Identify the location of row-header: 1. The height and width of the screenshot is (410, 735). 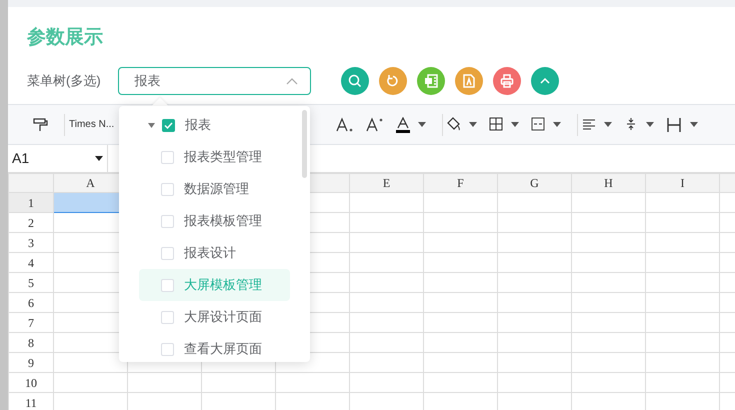
(31, 202).